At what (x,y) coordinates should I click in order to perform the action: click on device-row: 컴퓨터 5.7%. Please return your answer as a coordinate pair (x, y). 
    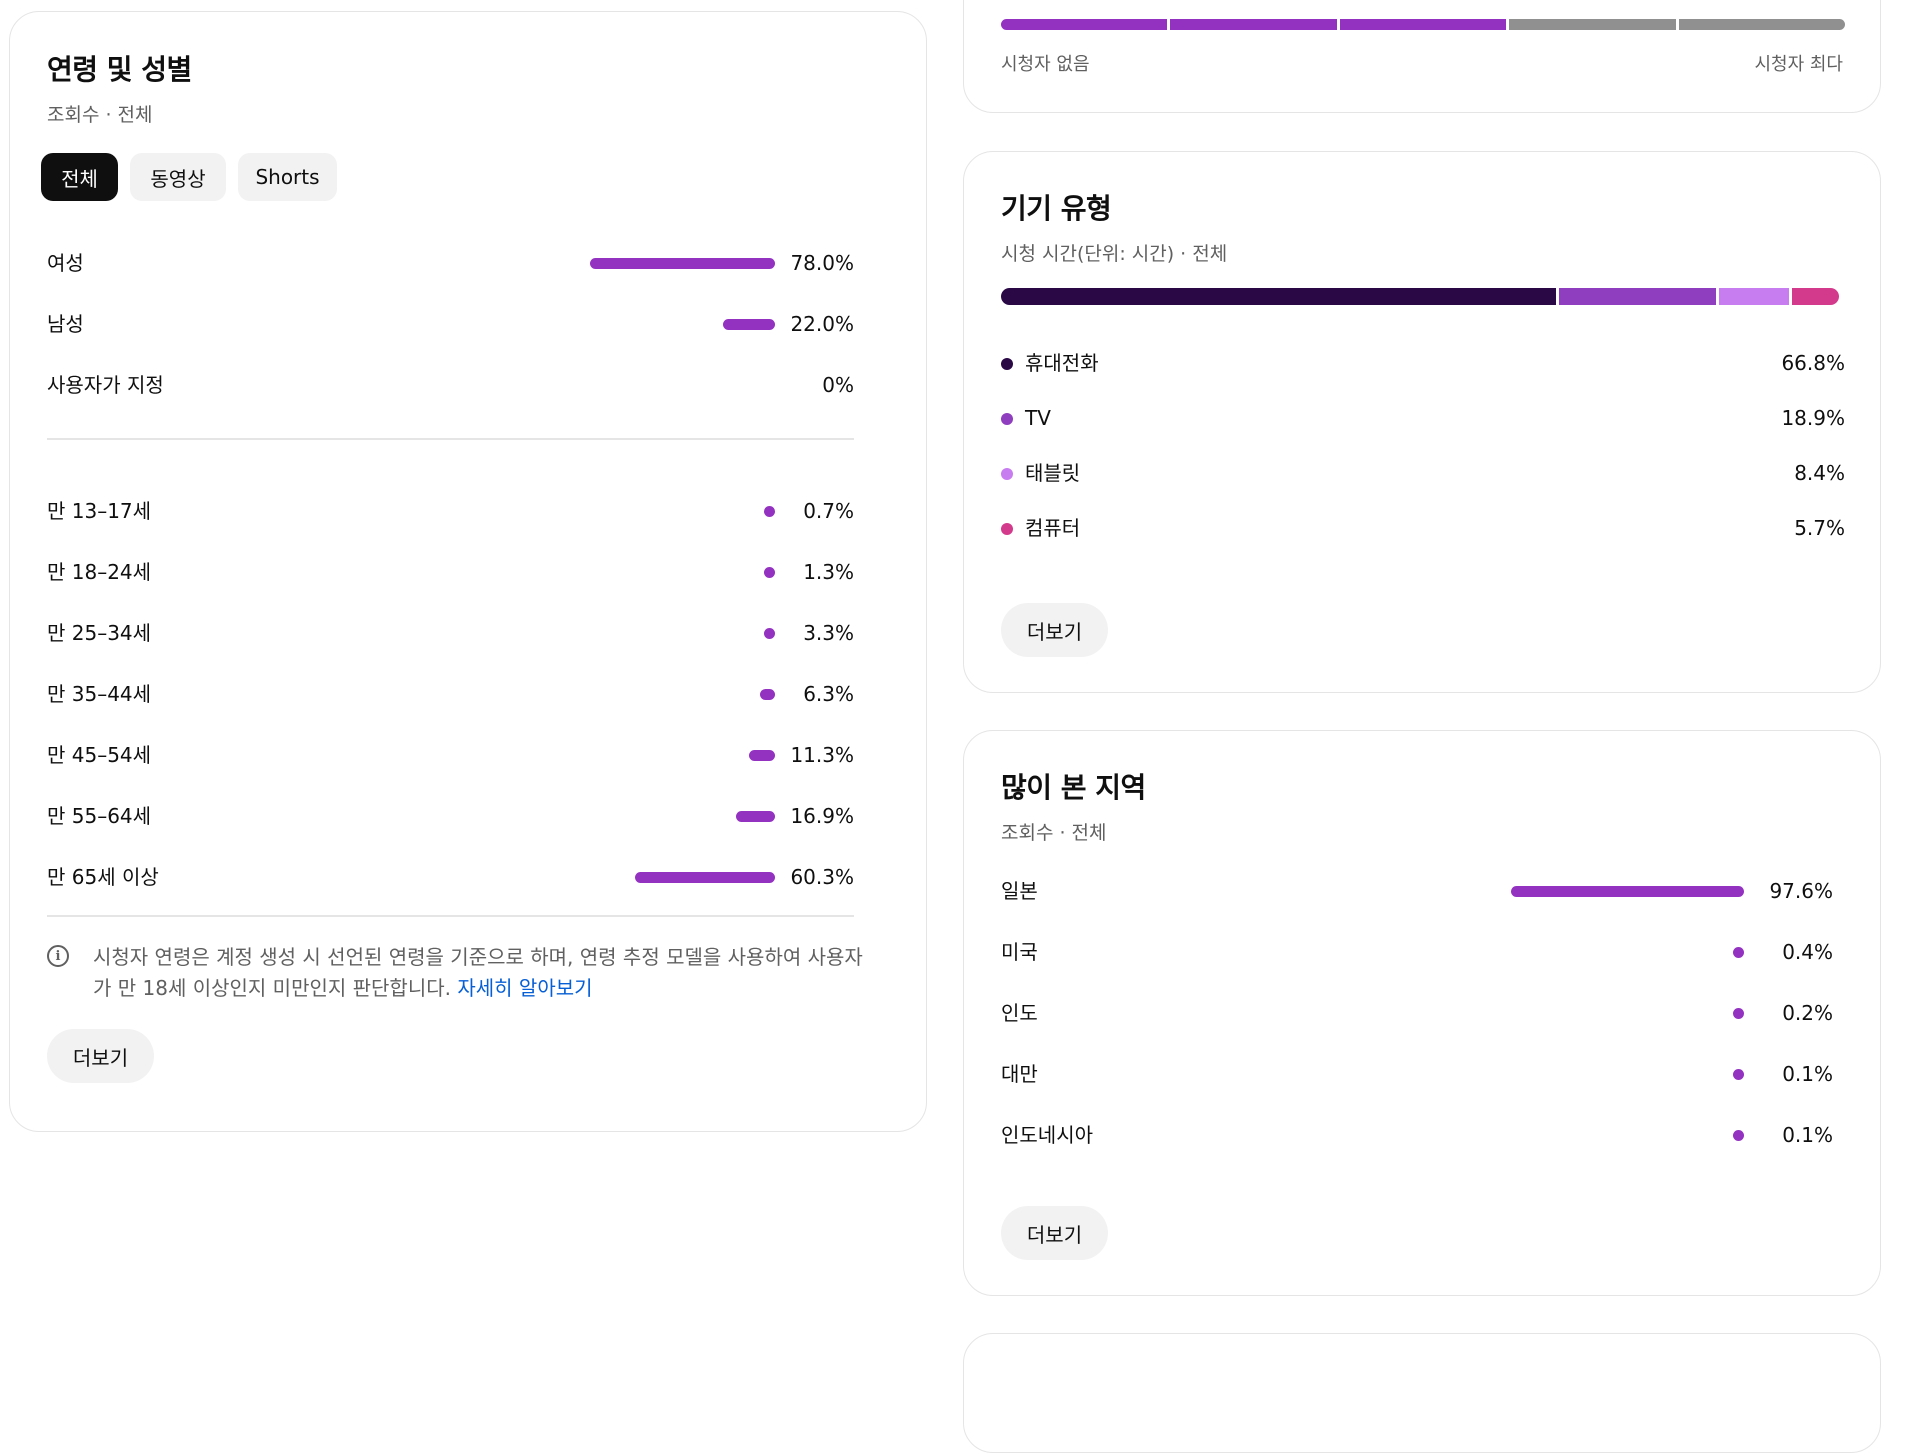
    Looking at the image, I should click on (1423, 528).